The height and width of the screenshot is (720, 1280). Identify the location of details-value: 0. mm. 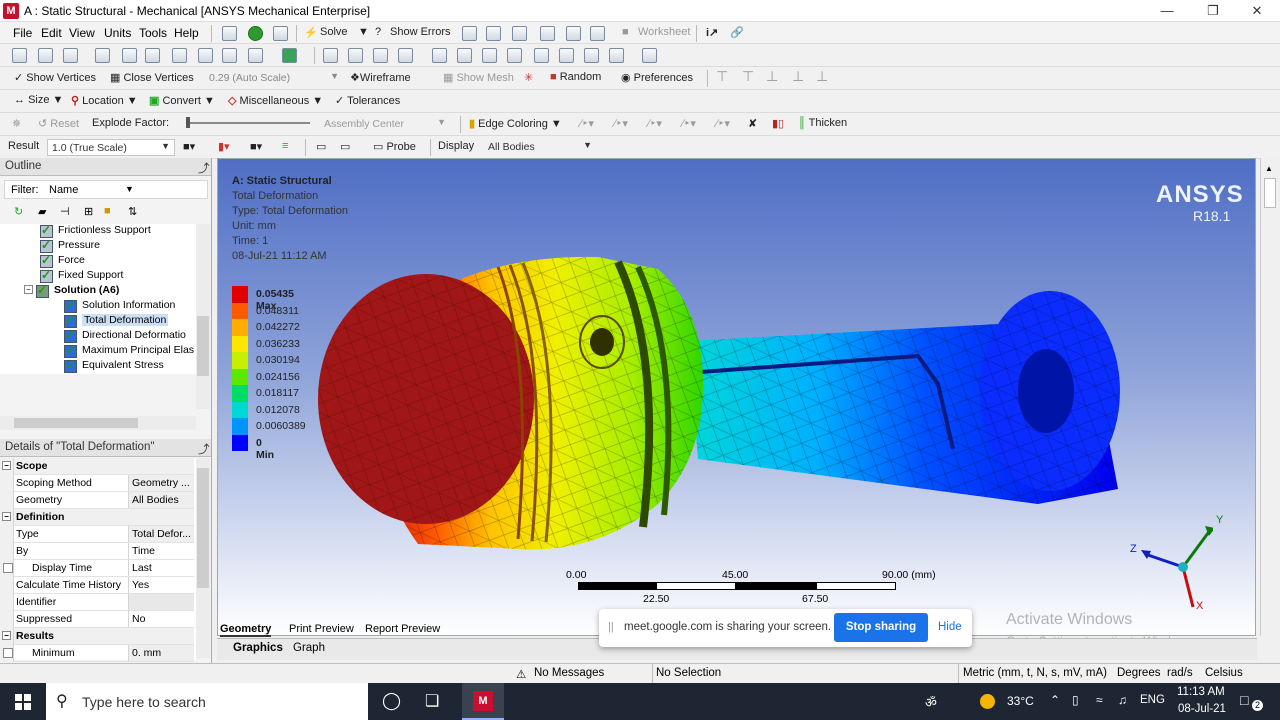
(161, 653).